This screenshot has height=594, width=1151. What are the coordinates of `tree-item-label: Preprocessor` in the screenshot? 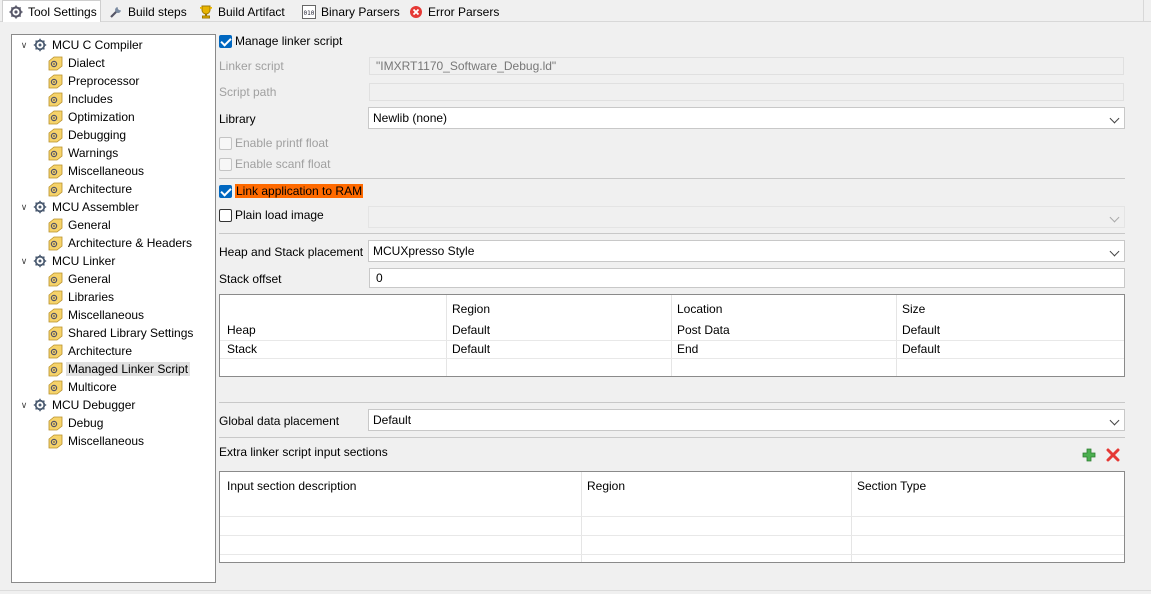 It's located at (104, 81).